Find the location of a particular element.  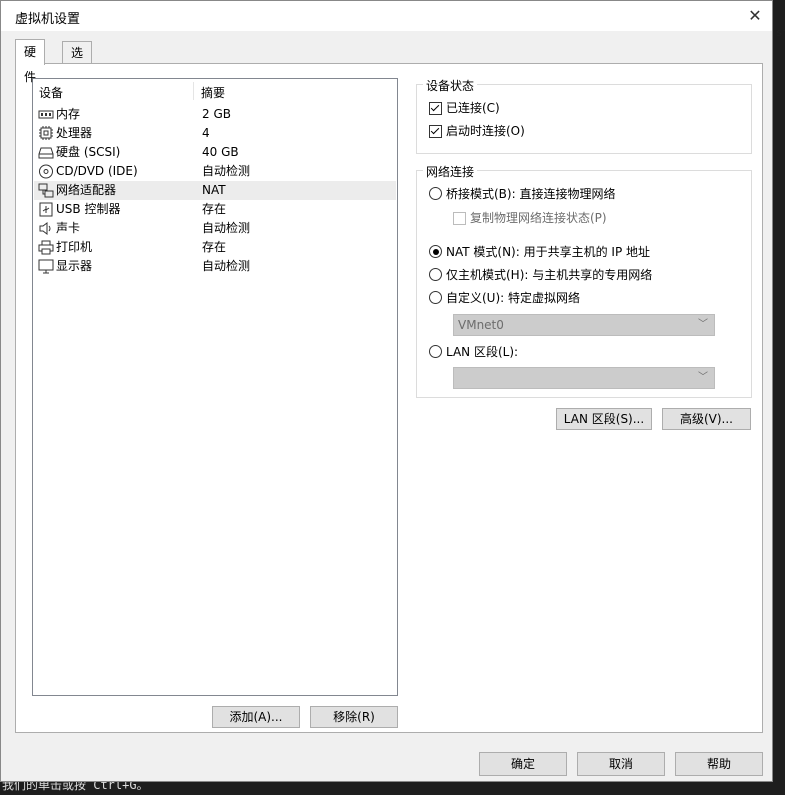

device-row-usb: USB 控制器 存在 is located at coordinates (215, 209).